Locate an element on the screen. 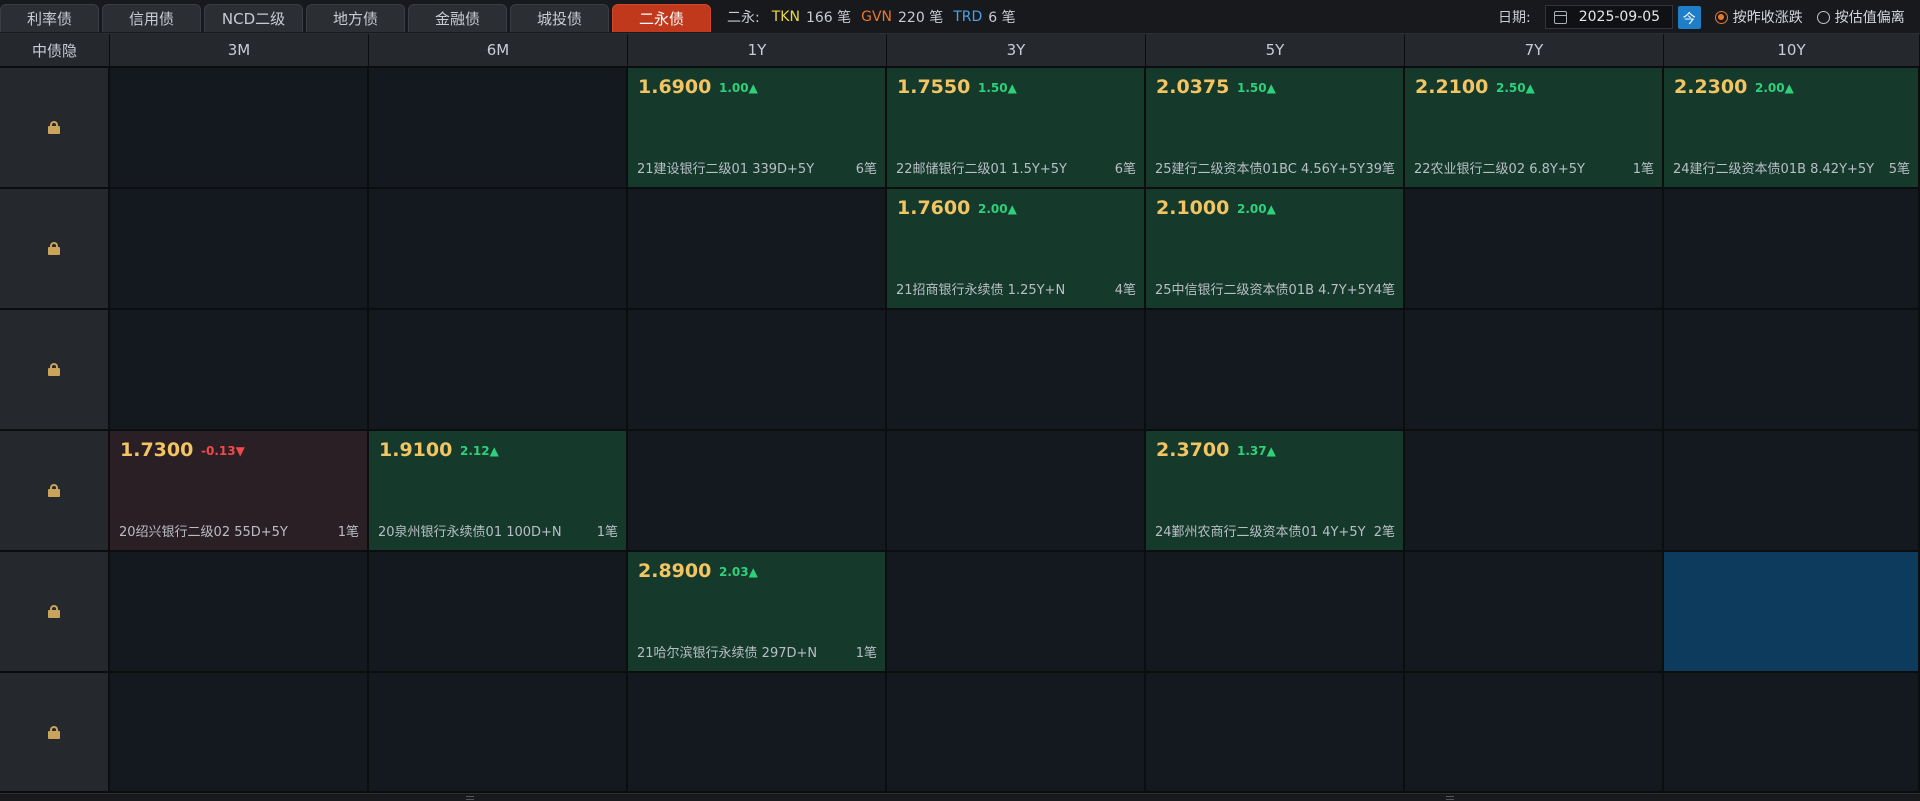 This screenshot has height=801, width=1920. quote-cell: 1.6900 1.00▲ 21建设银行二级01 339D+5Y 6笔 is located at coordinates (757, 128).